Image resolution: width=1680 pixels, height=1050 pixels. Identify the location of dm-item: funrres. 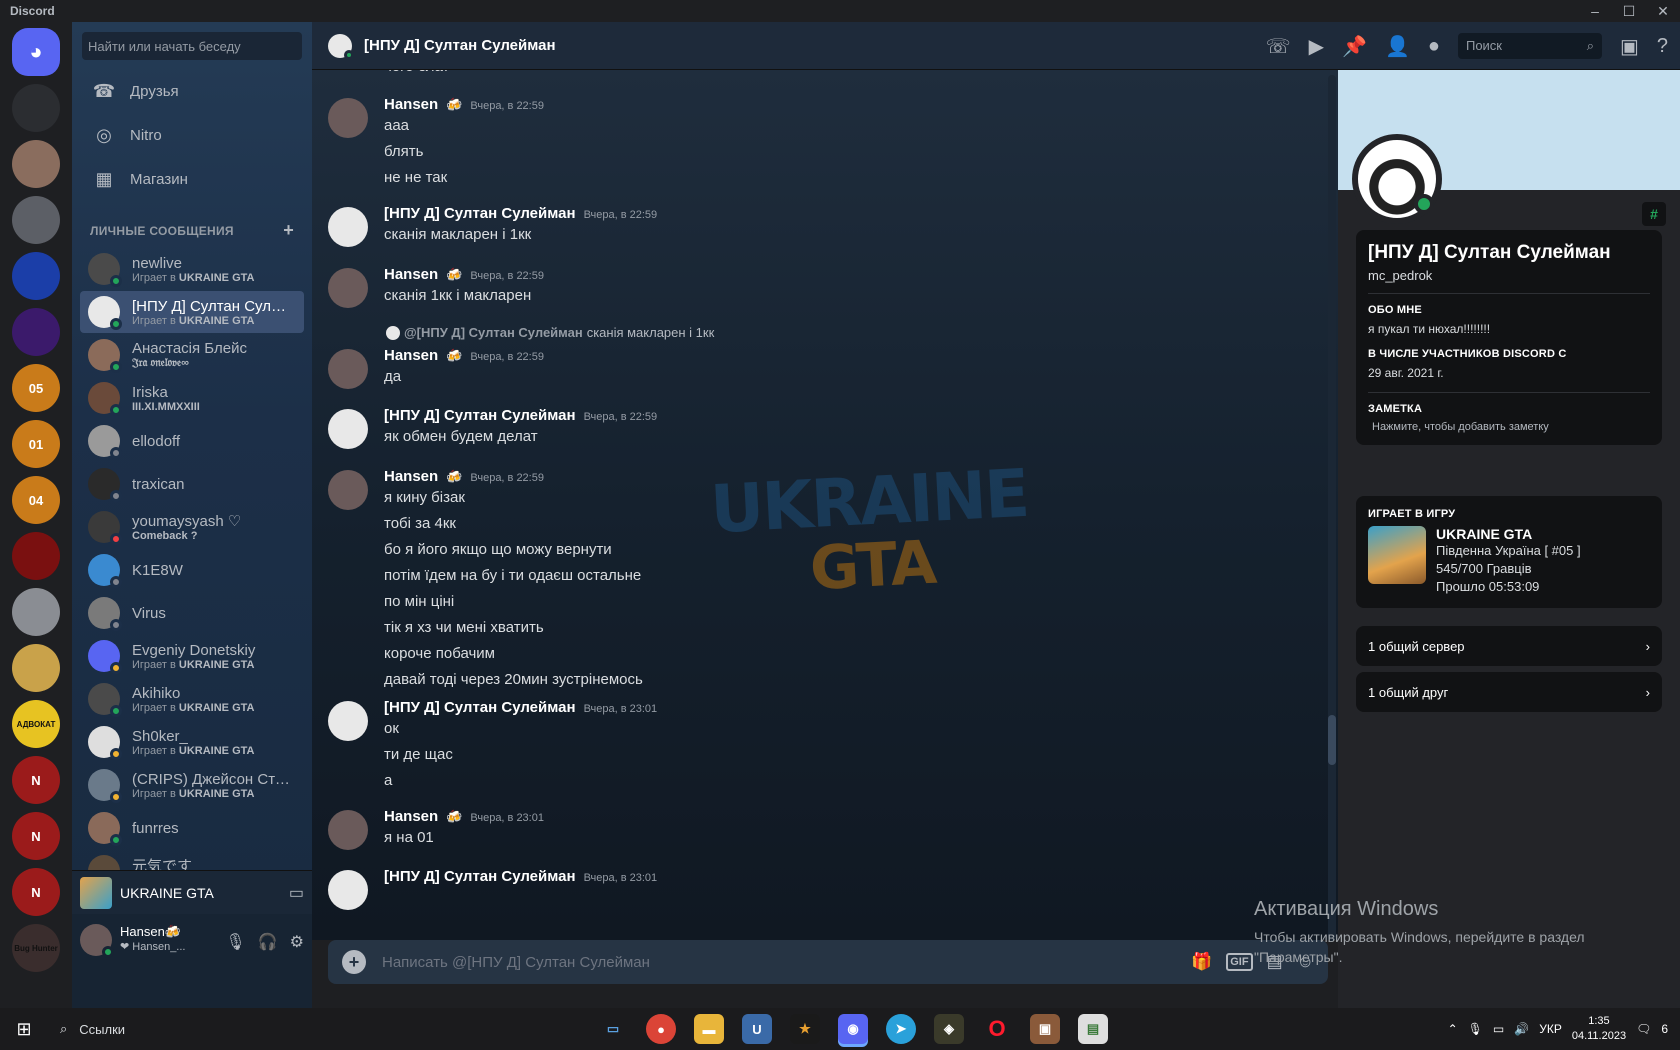
(192, 828).